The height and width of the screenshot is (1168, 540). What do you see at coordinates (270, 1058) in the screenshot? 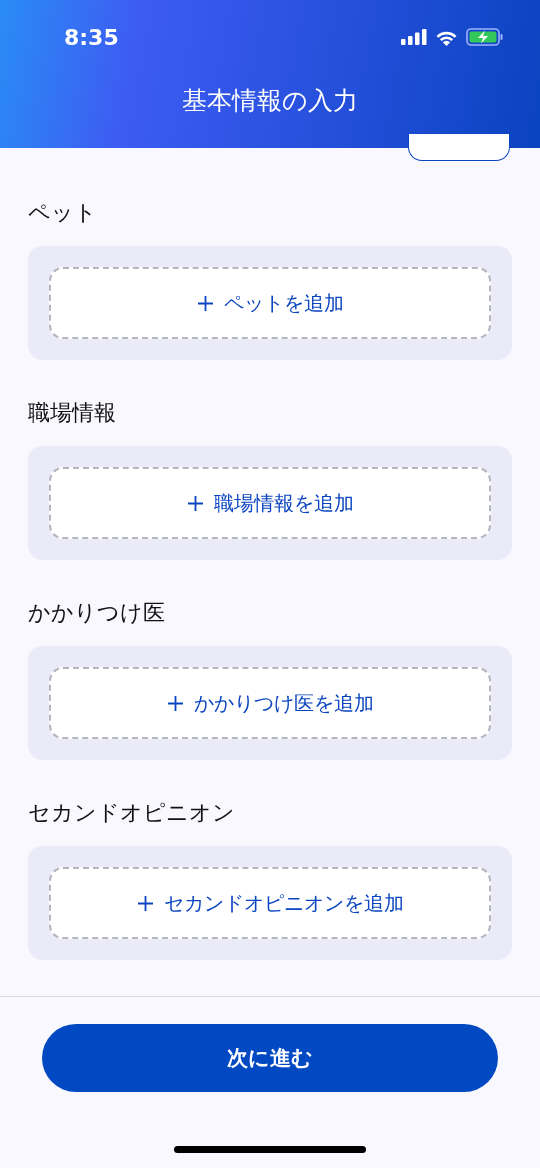
I see `next-button: 次に進む` at bounding box center [270, 1058].